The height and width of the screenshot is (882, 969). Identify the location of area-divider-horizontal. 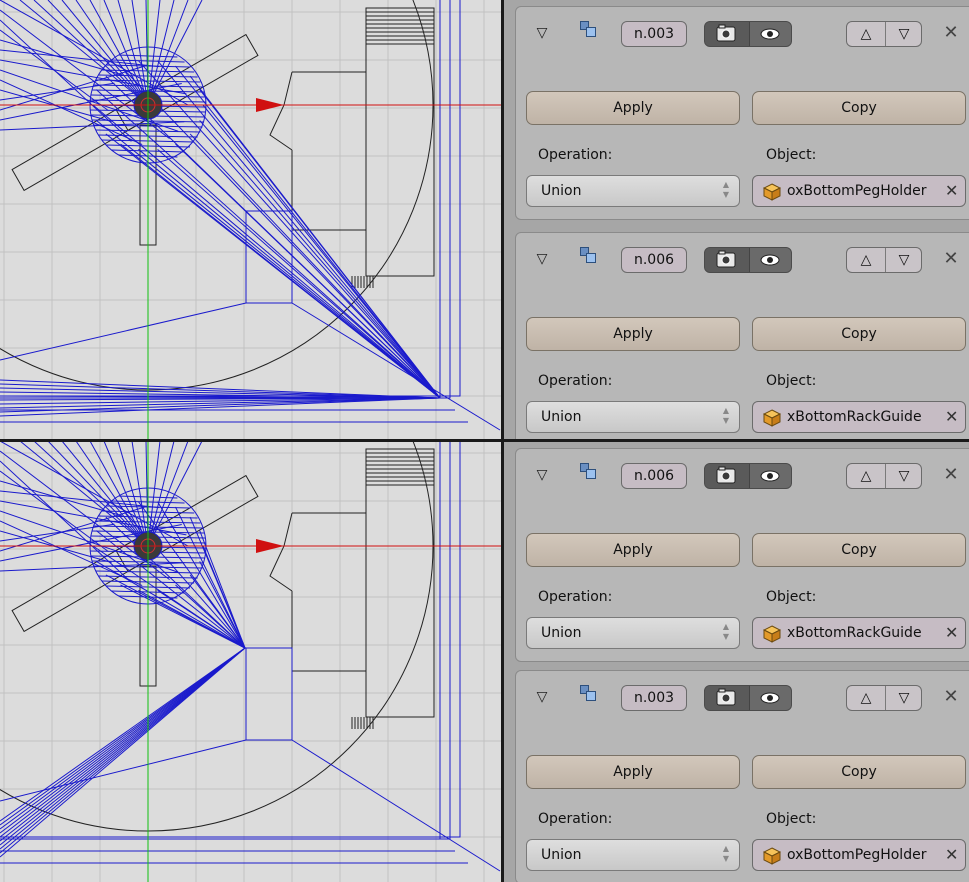
(484, 440).